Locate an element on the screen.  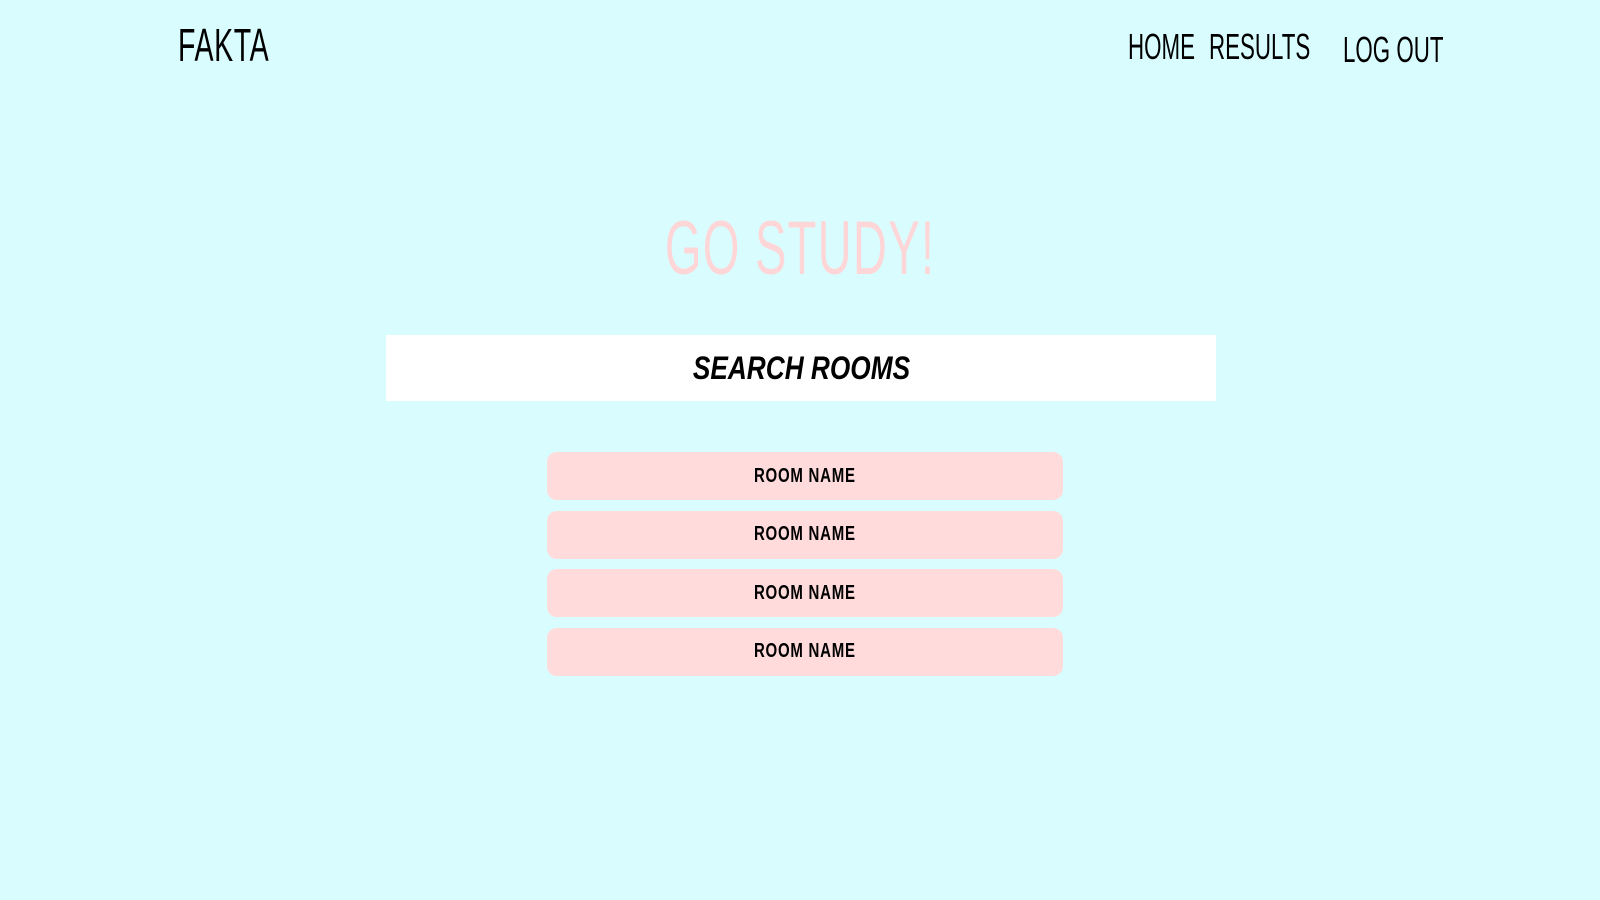
room-list: ROOM NAME ROOM NAME ROOM NAME ROOM NAME is located at coordinates (805, 569).